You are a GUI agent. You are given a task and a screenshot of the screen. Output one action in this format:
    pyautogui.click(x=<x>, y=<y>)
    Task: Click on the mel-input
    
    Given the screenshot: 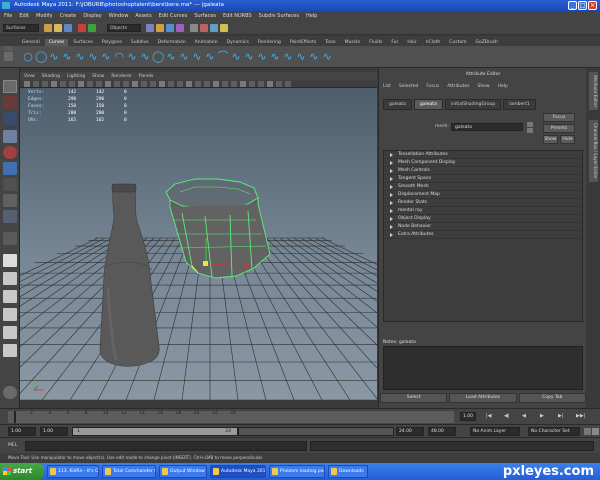 What is the action you would take?
    pyautogui.click(x=166, y=446)
    